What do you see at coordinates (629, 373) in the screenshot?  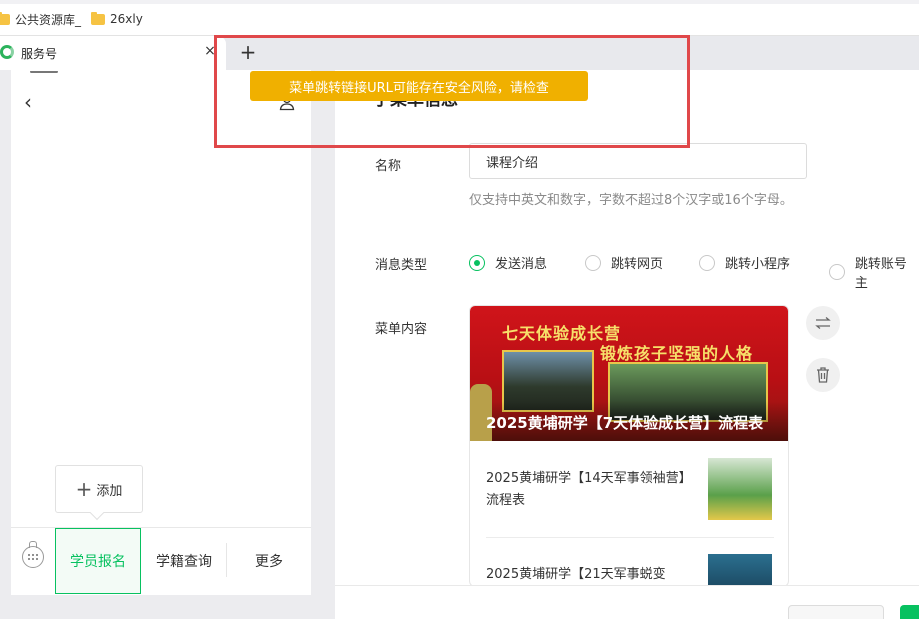 I see `article-cover-image: 七天体验成长营 锻炼孩子坚强的人格 2025黄埔研学【7天体验成长营】流程表` at bounding box center [629, 373].